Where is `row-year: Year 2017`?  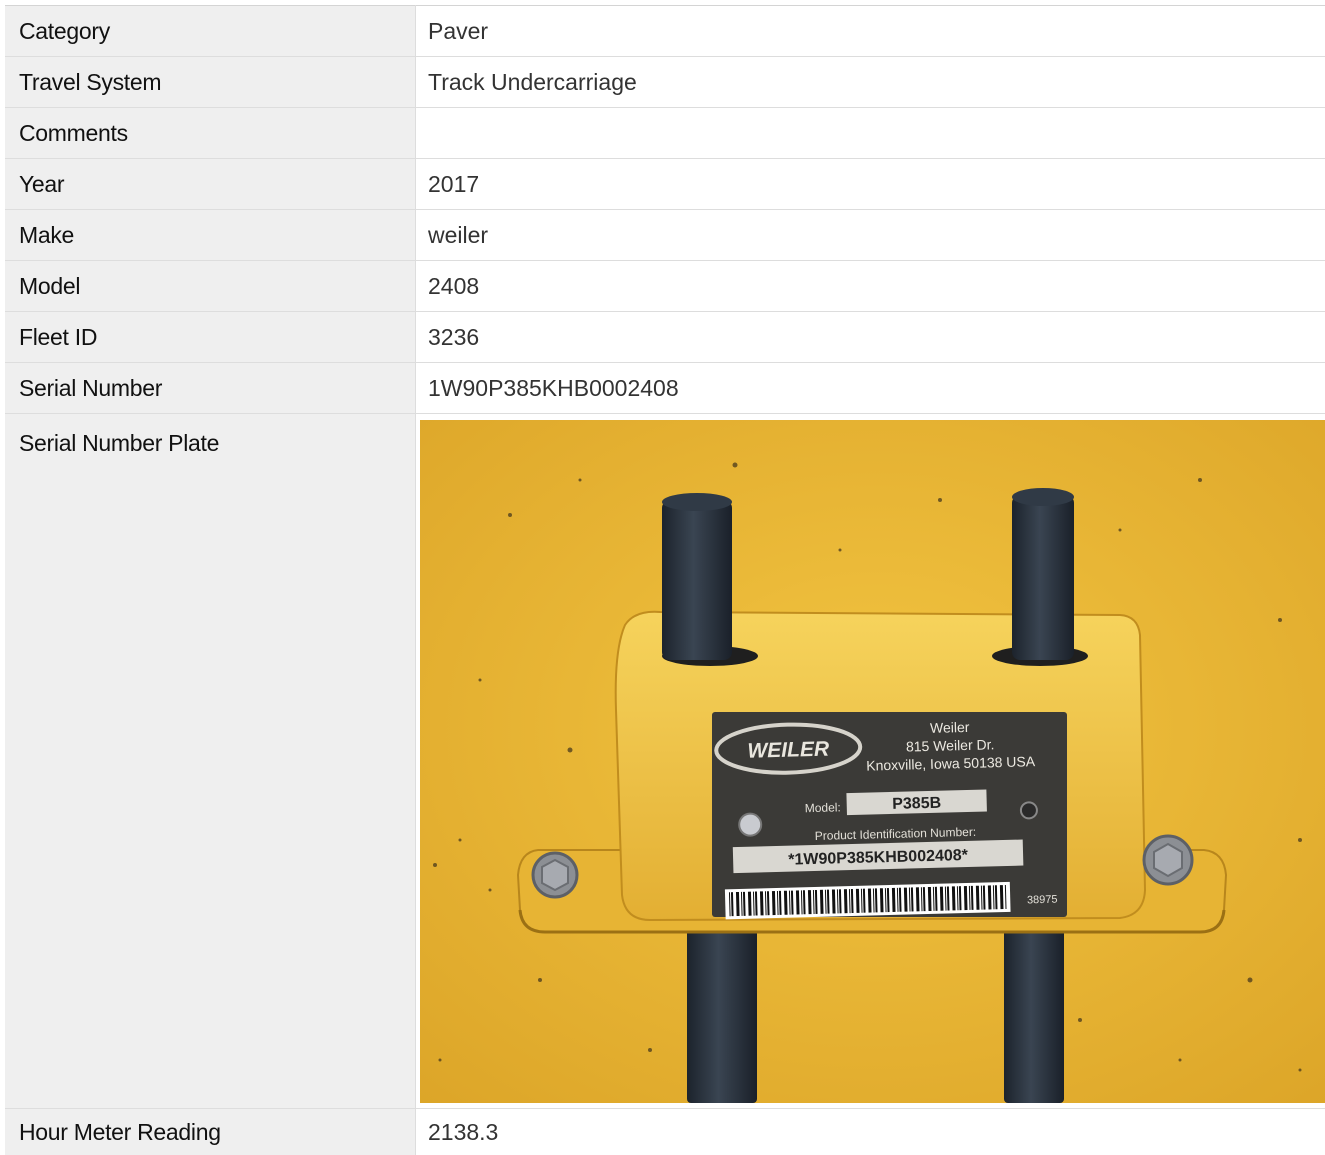 row-year: Year 2017 is located at coordinates (665, 184).